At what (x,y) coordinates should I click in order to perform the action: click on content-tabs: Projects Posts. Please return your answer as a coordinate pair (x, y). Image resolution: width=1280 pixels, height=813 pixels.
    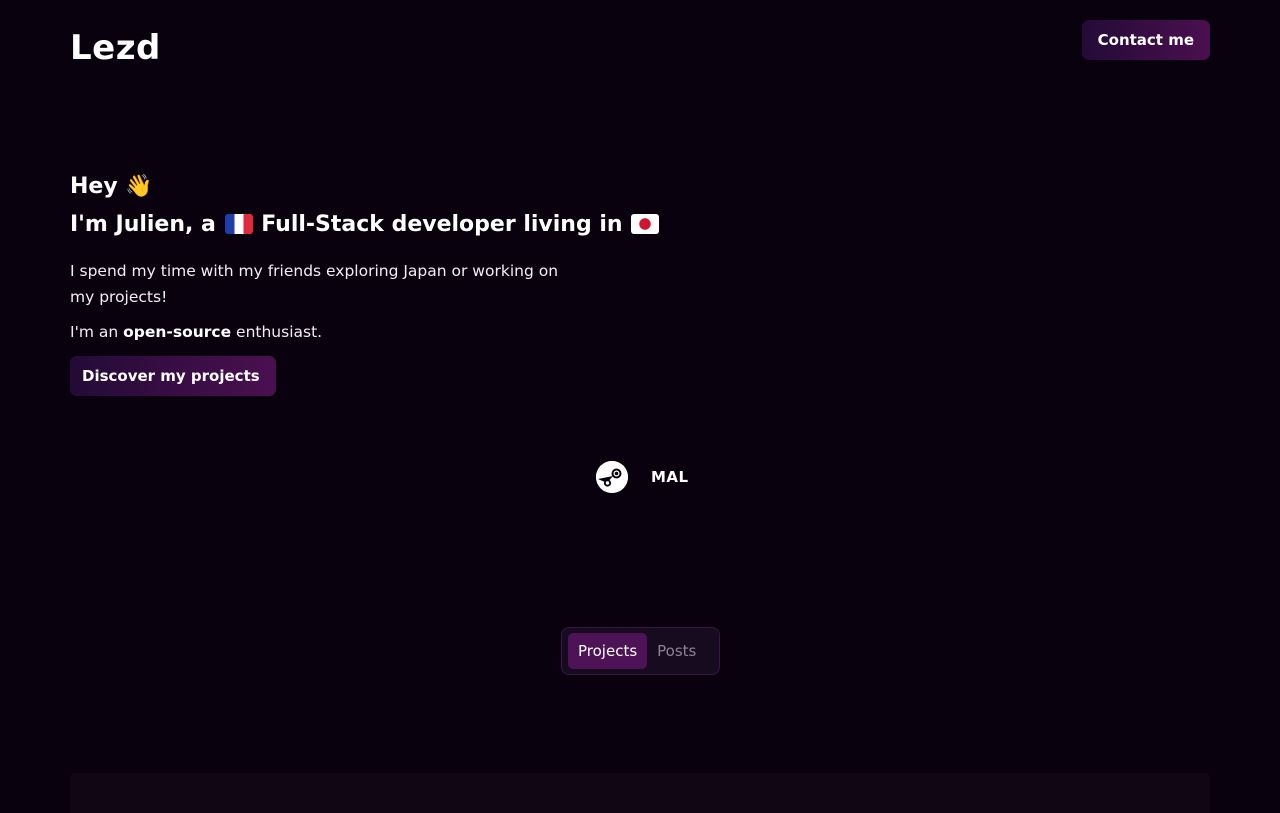
    Looking at the image, I should click on (640, 651).